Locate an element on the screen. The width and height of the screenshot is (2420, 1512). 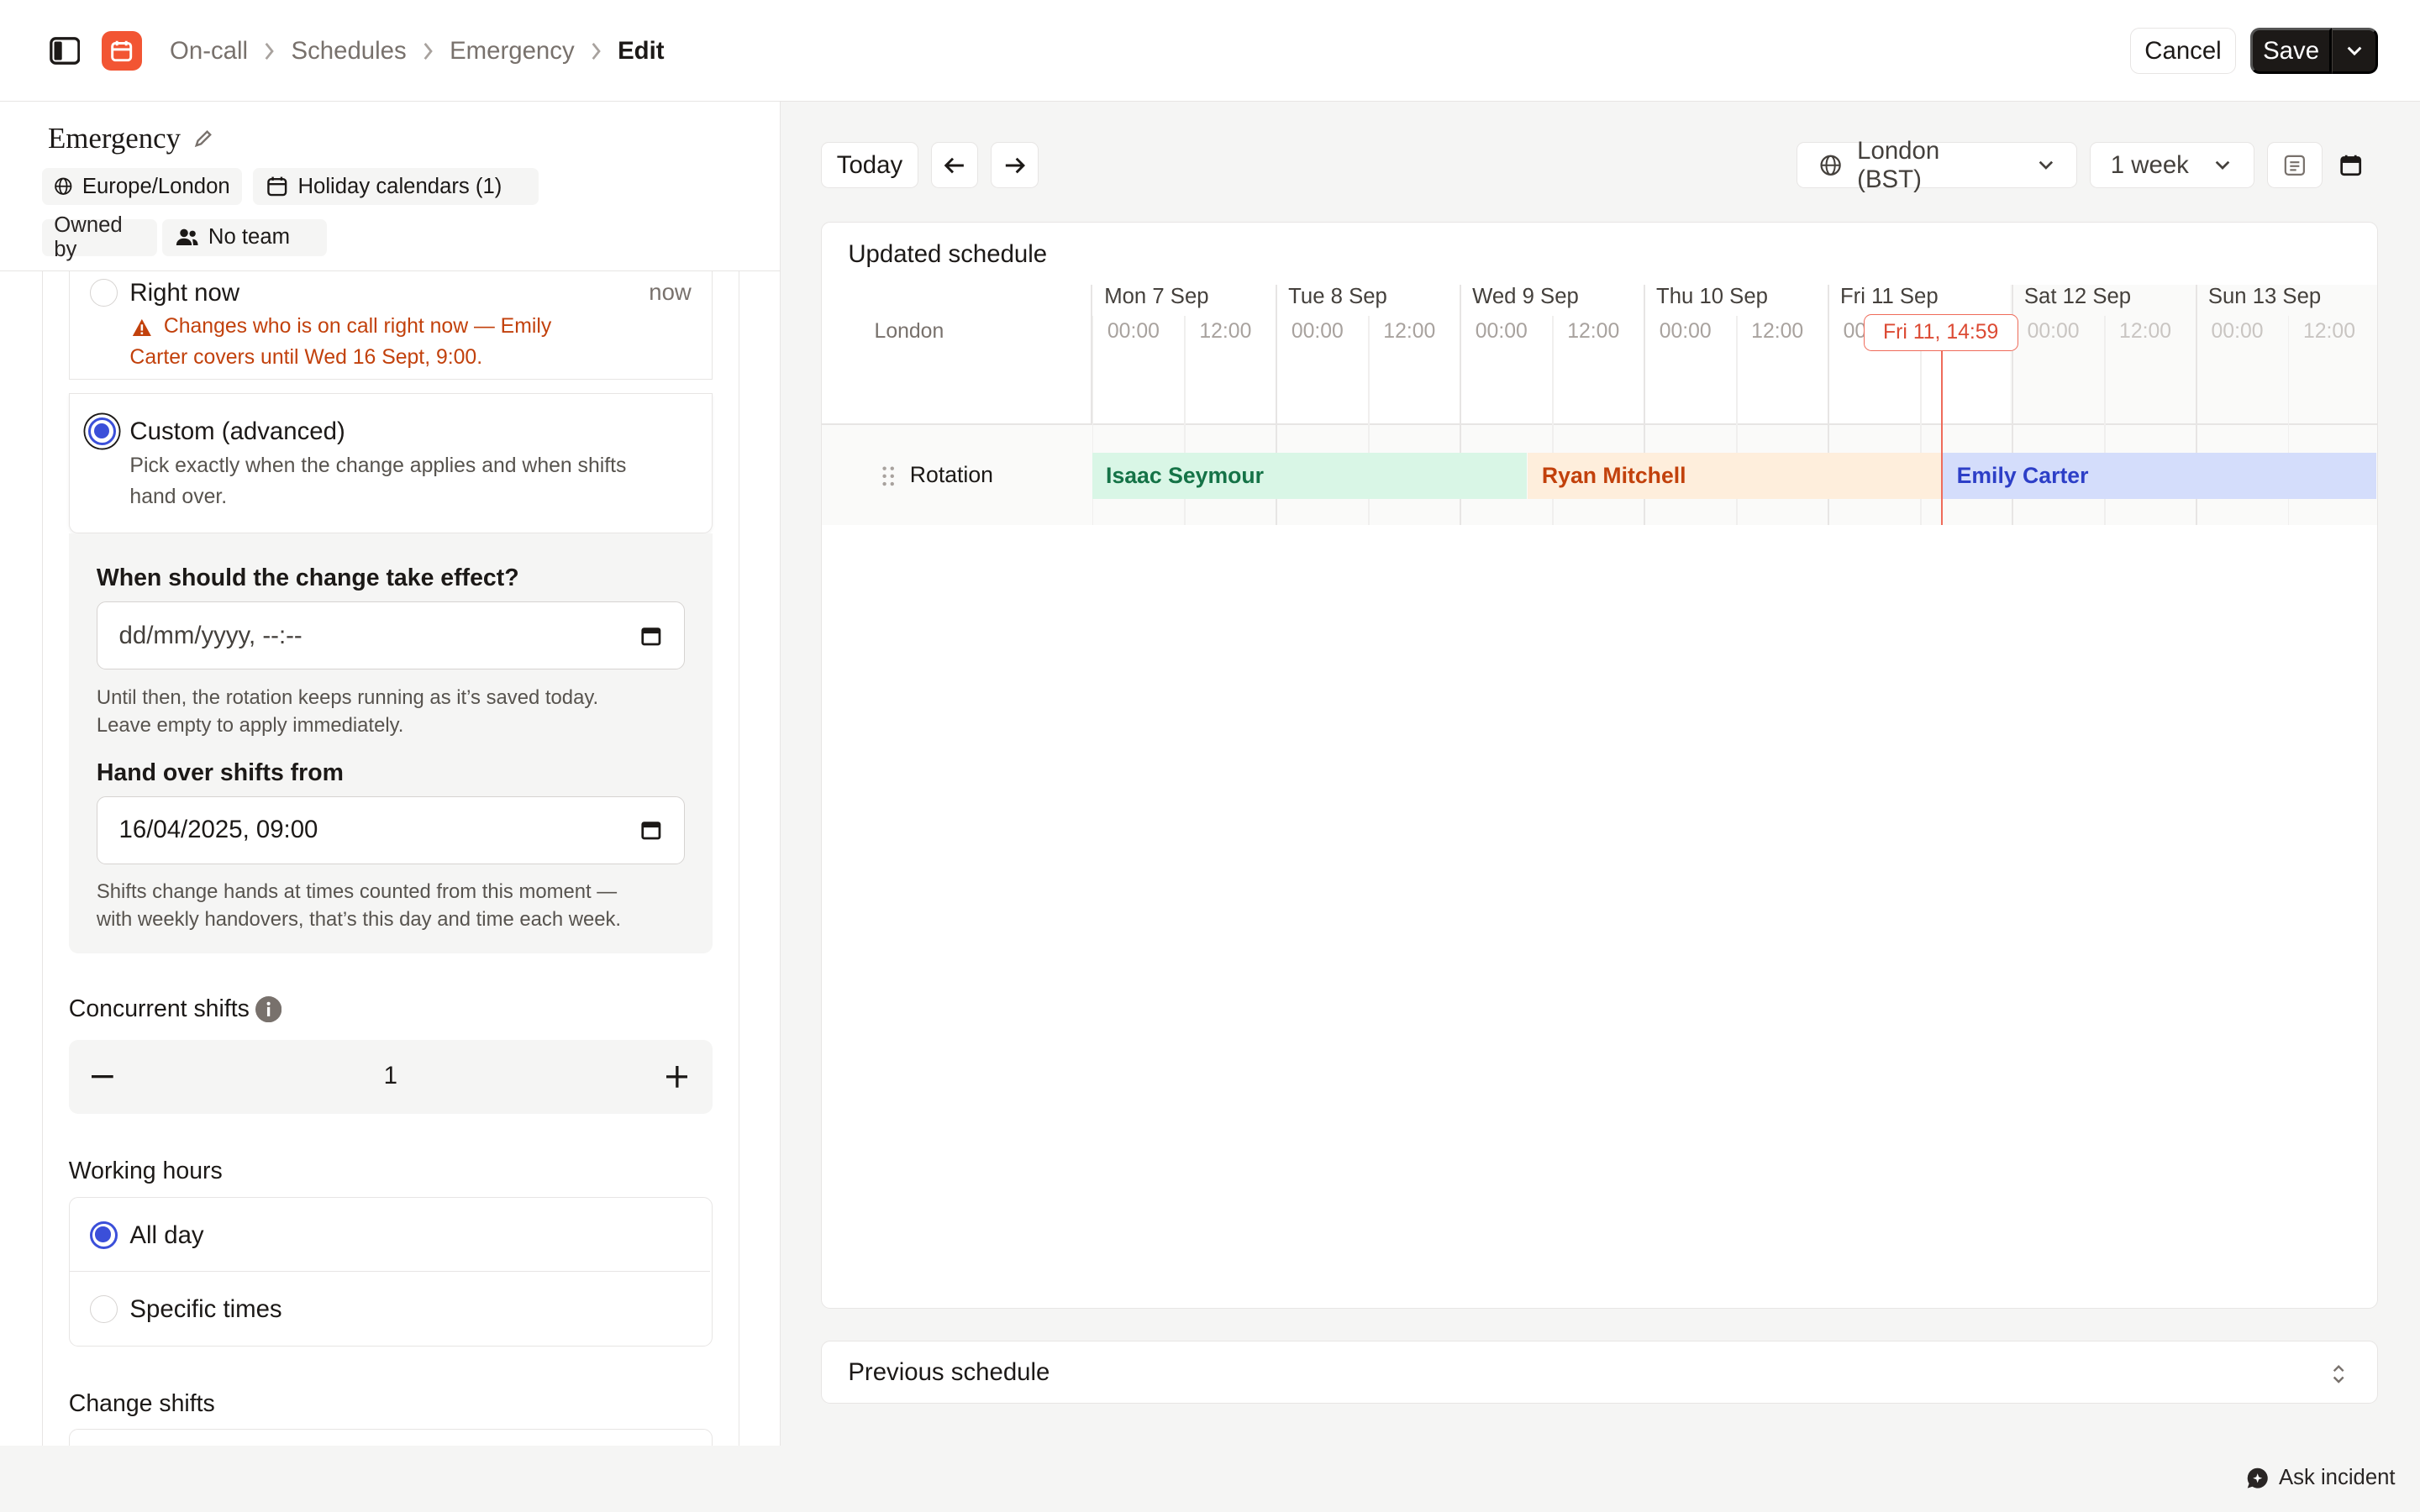
shift-bar: Emily Carter is located at coordinates (2159, 476).